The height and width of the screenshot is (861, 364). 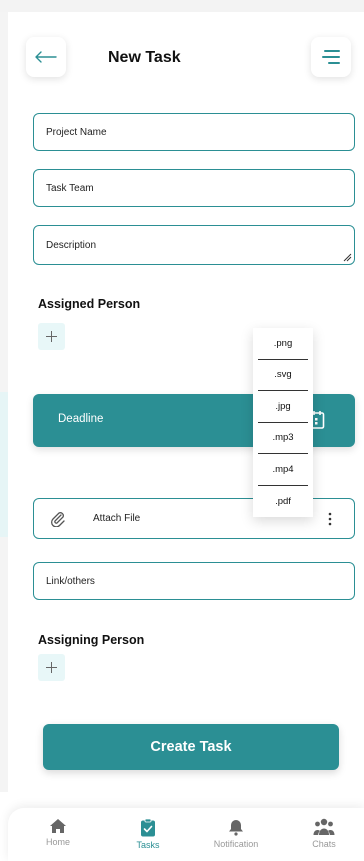 What do you see at coordinates (186, 834) in the screenshot?
I see `bottom-nav: Home Tasks Notification Chats` at bounding box center [186, 834].